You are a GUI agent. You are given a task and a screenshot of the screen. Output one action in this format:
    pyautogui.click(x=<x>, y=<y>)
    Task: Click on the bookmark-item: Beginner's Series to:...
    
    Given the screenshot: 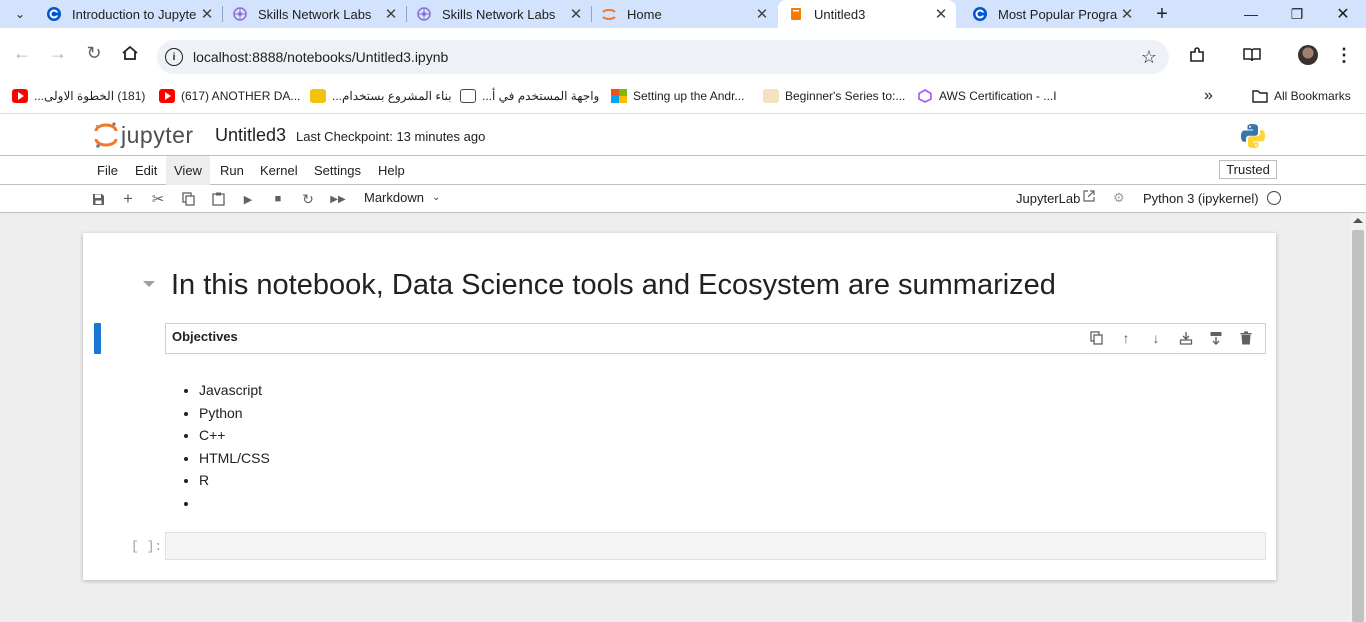 What is the action you would take?
    pyautogui.click(x=834, y=96)
    